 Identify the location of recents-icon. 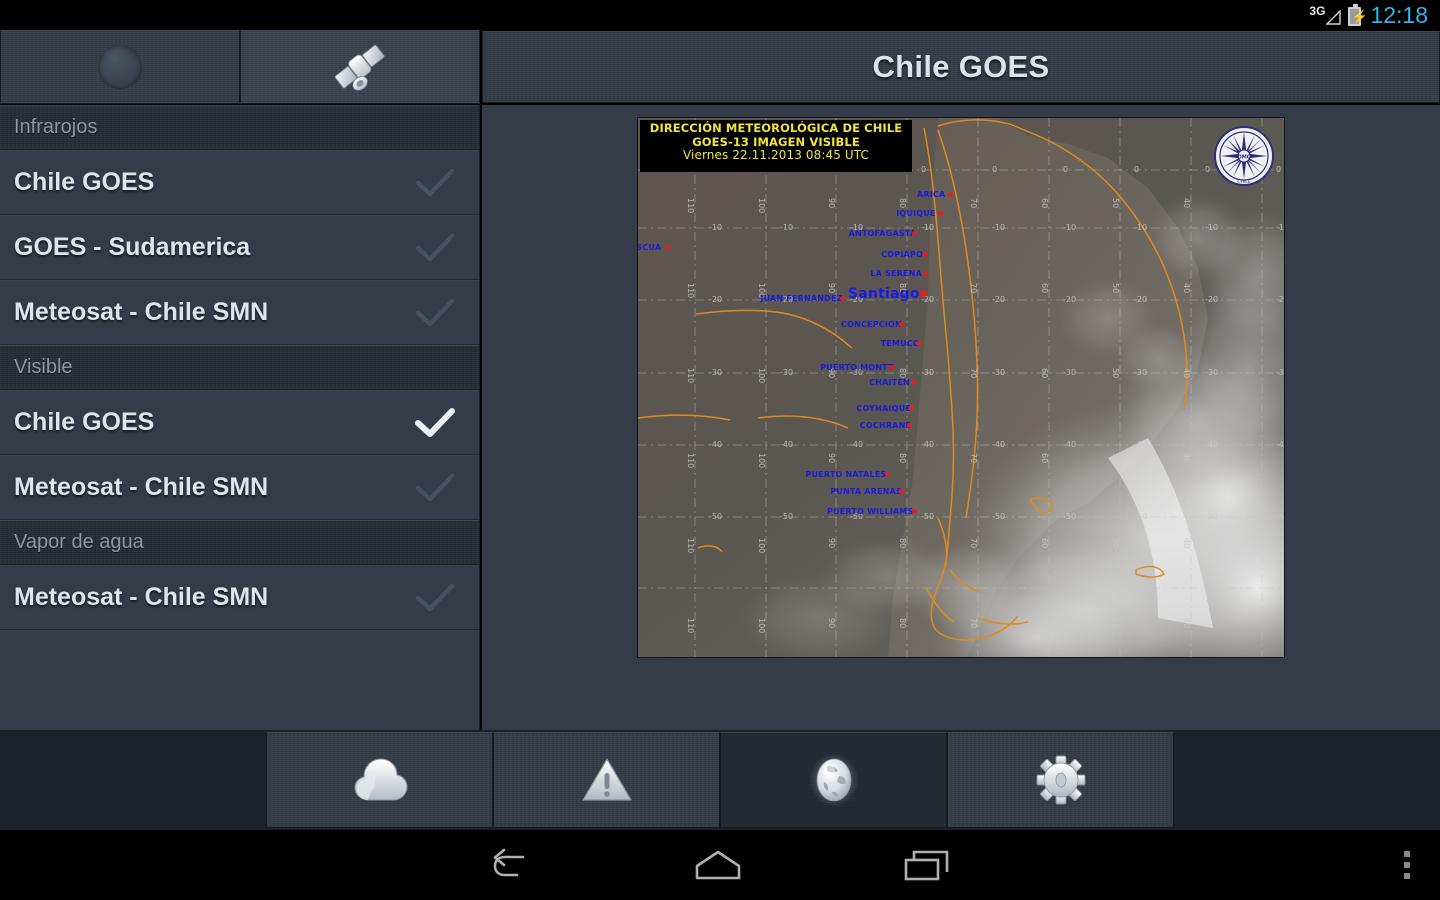
(927, 865).